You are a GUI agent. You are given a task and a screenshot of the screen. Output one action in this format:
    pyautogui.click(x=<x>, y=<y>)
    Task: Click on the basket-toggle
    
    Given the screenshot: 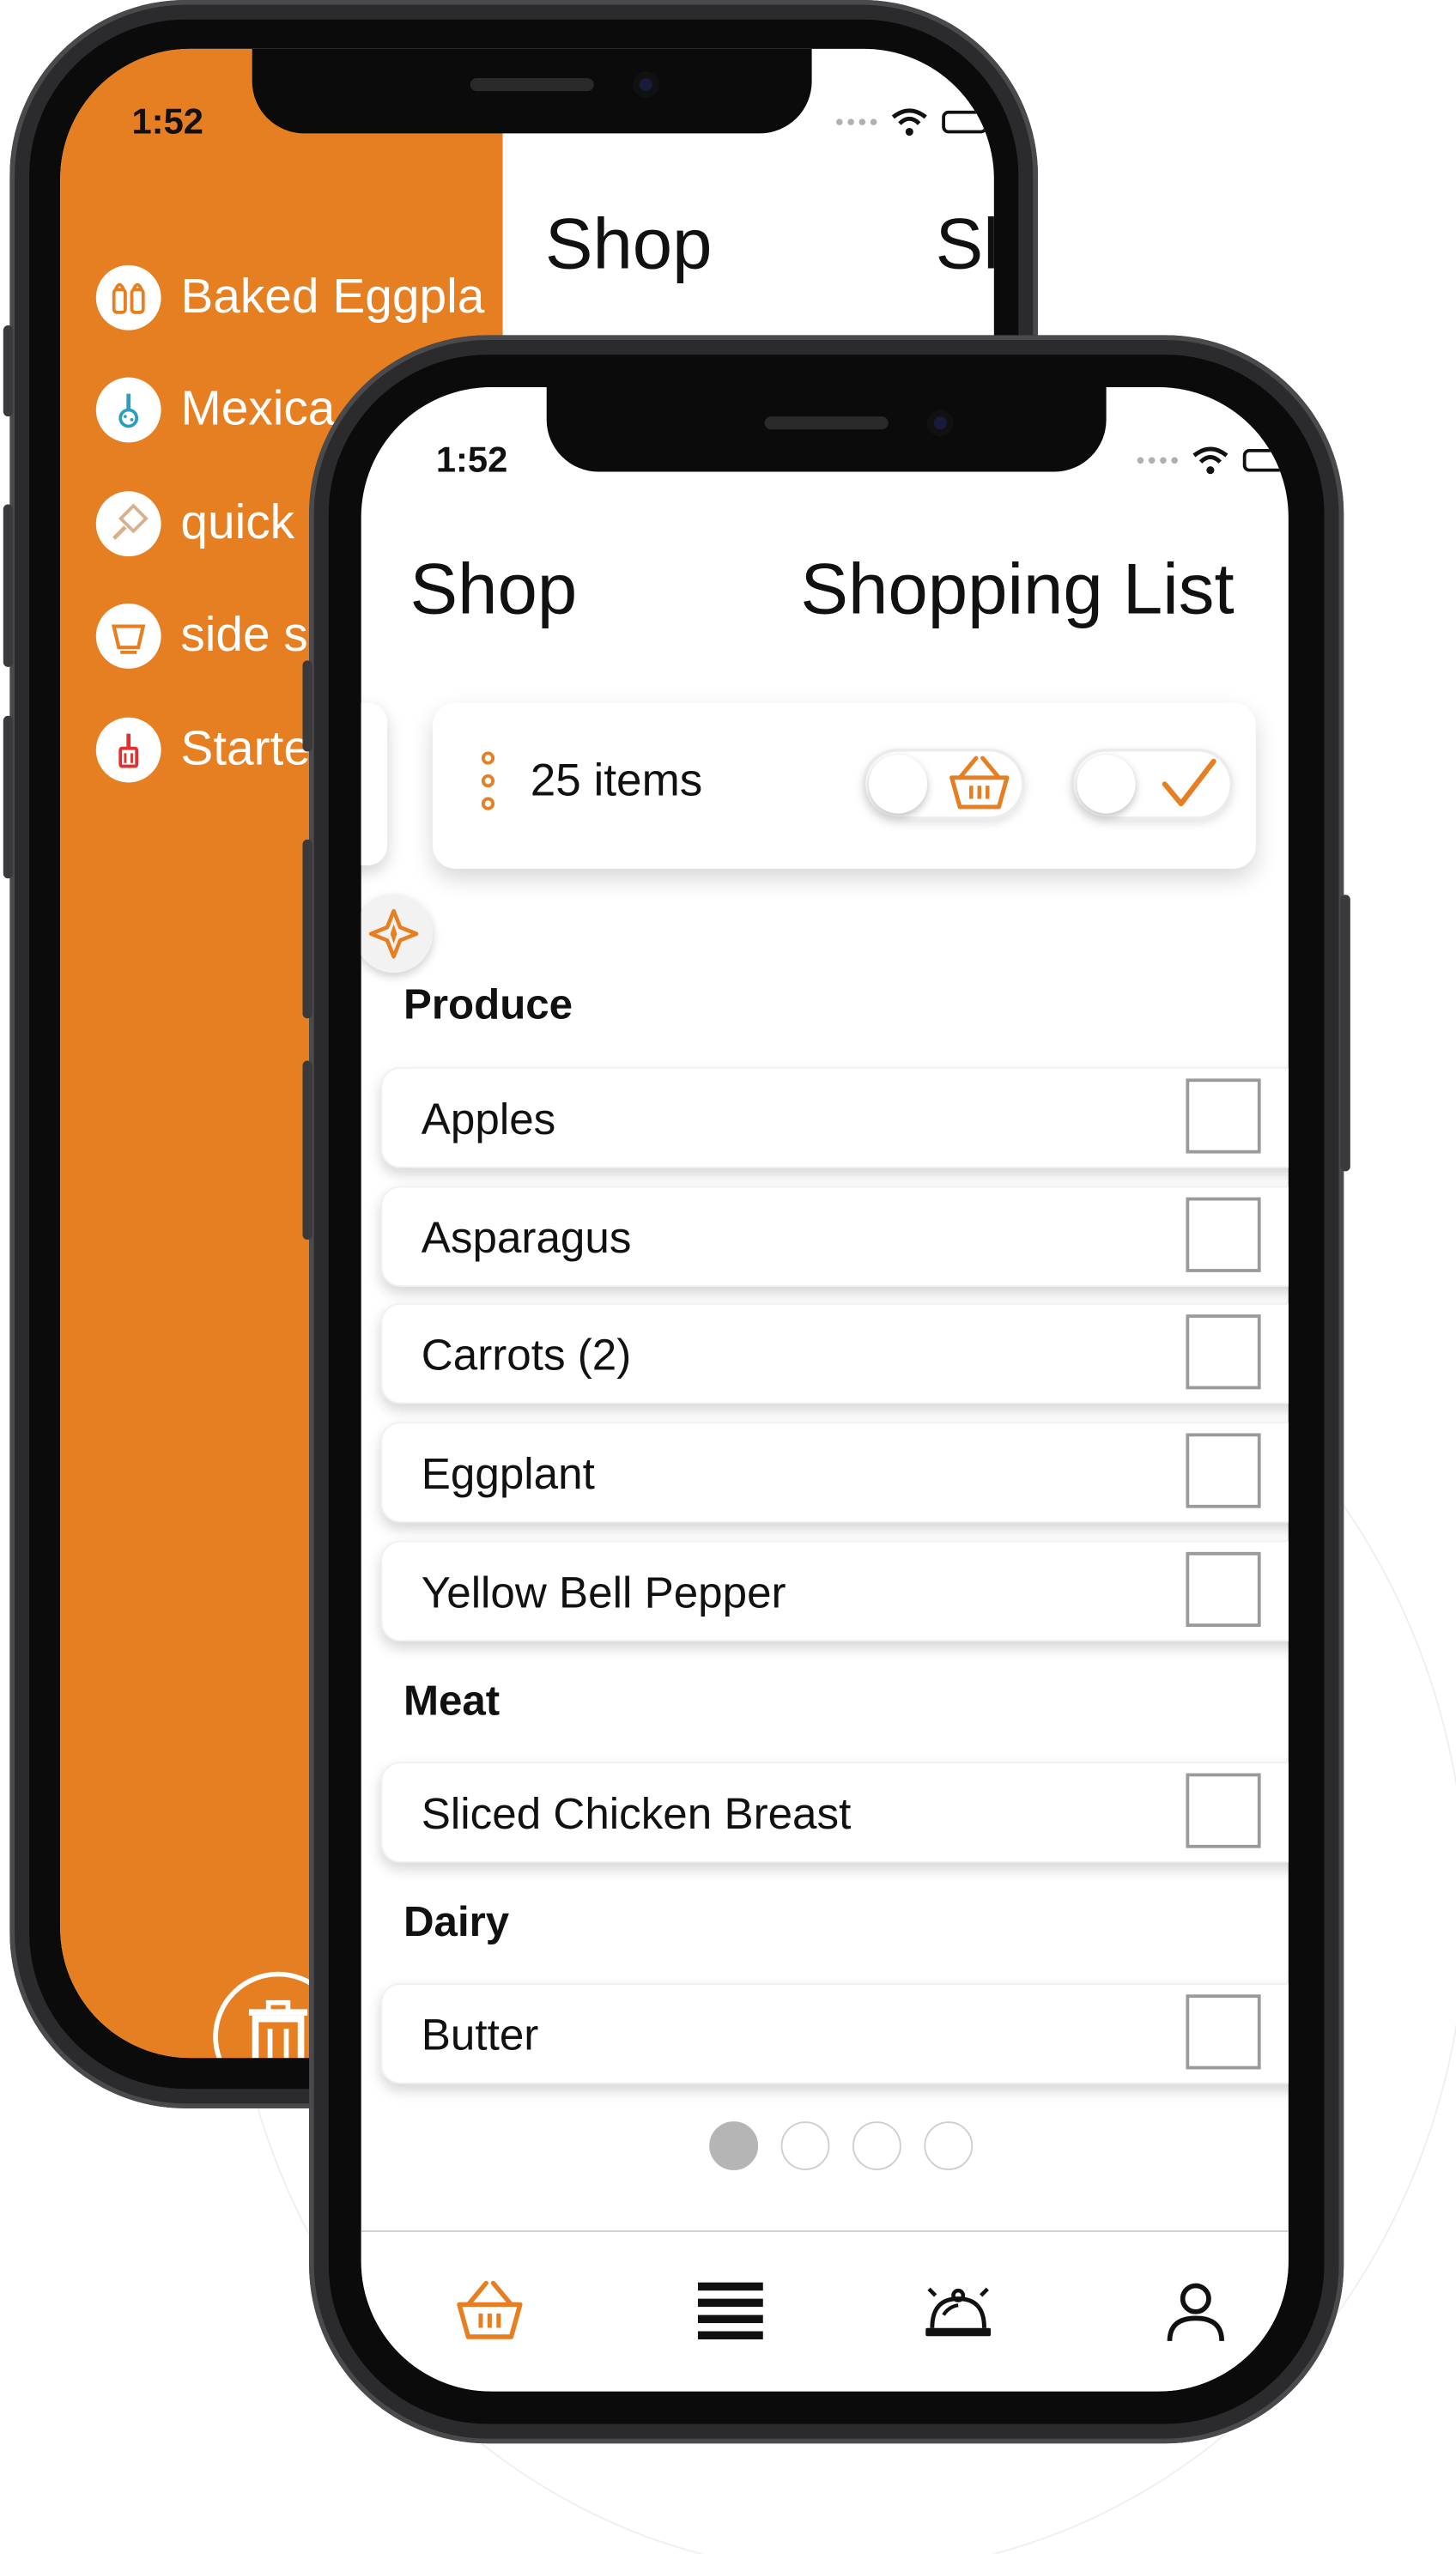 What is the action you would take?
    pyautogui.click(x=944, y=784)
    